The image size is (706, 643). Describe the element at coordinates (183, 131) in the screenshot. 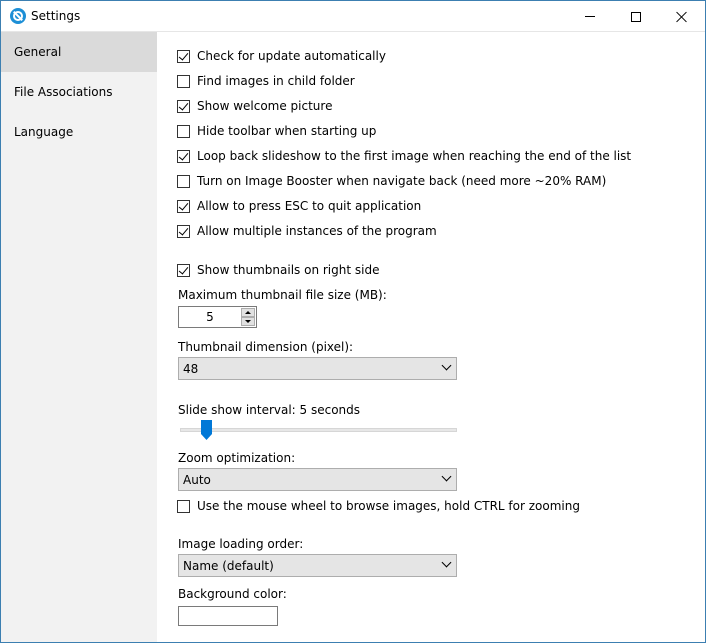

I see `hide-toolbar-checkbox` at that location.